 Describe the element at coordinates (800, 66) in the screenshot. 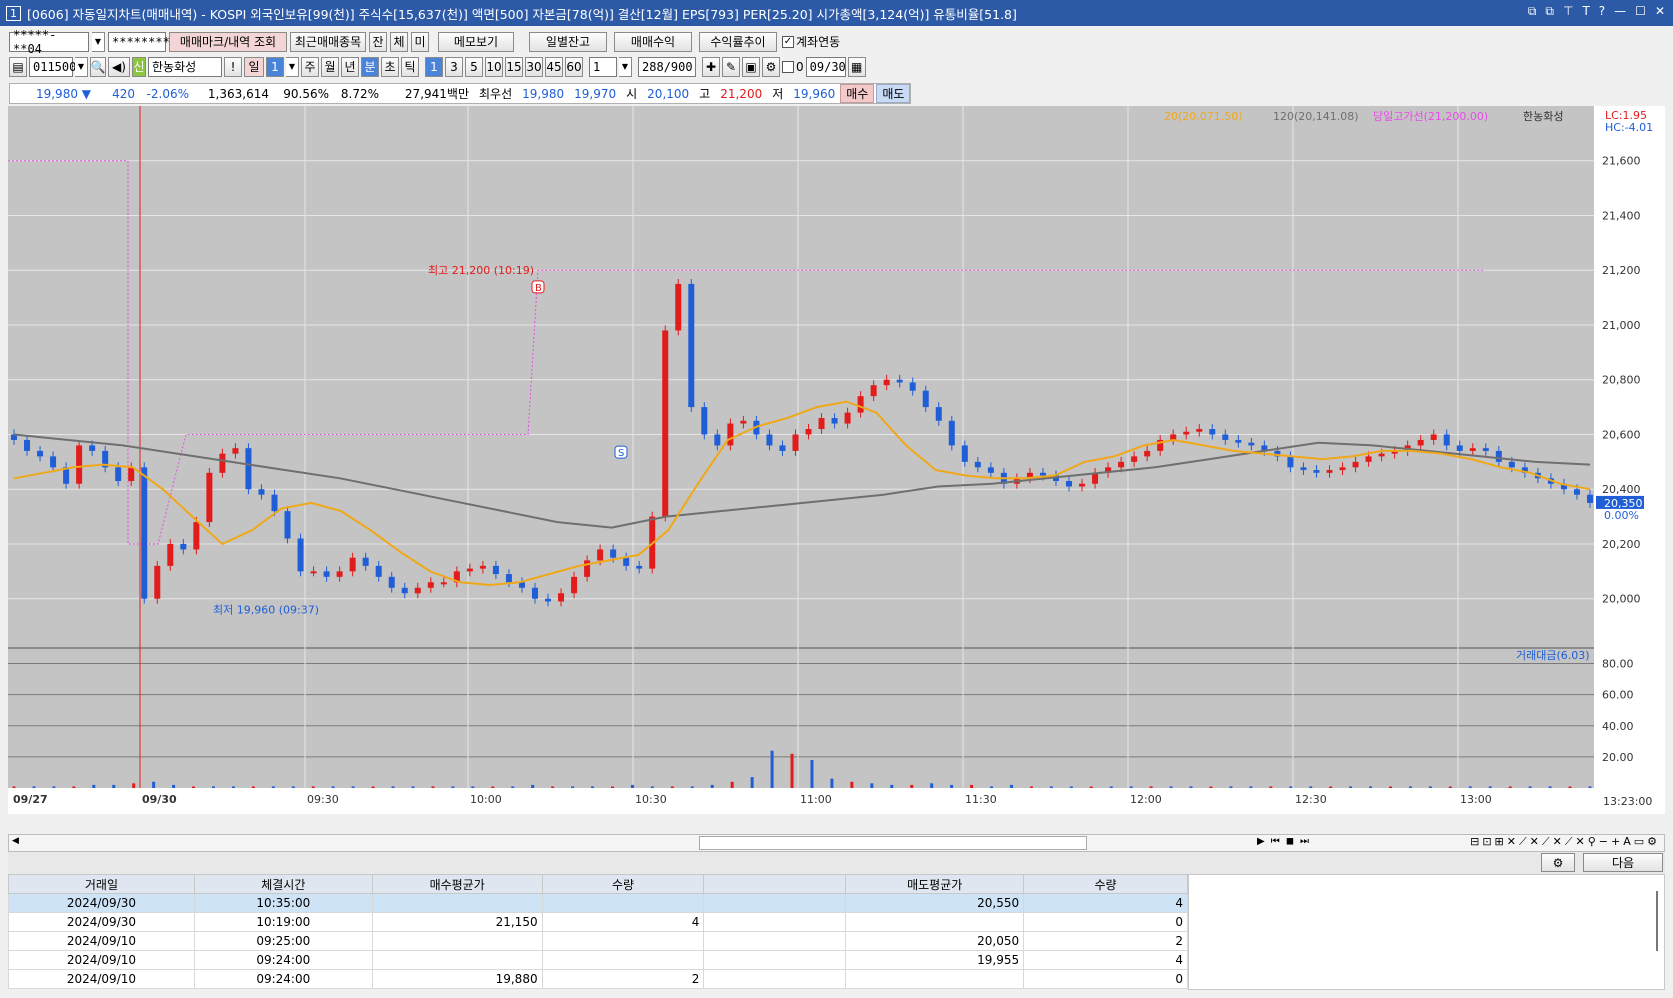

I see `zero-label: 0` at that location.